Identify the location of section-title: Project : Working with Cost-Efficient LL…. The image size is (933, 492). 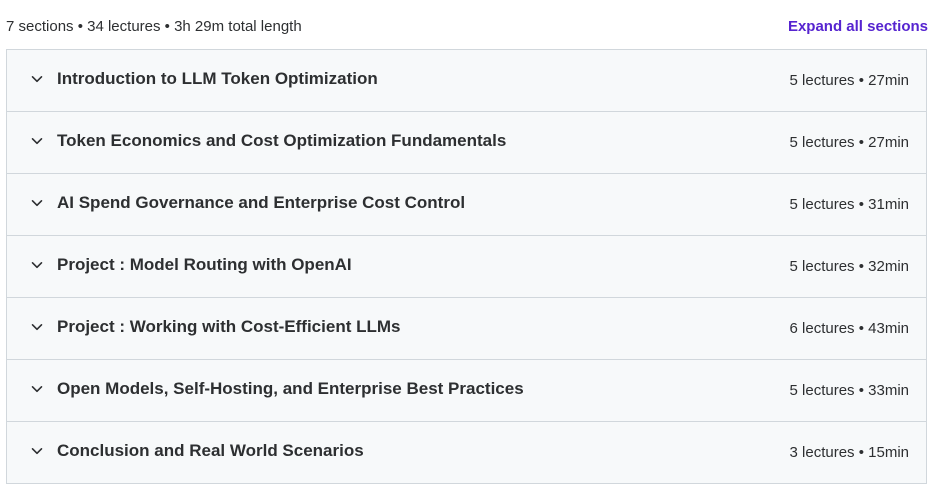
(229, 326).